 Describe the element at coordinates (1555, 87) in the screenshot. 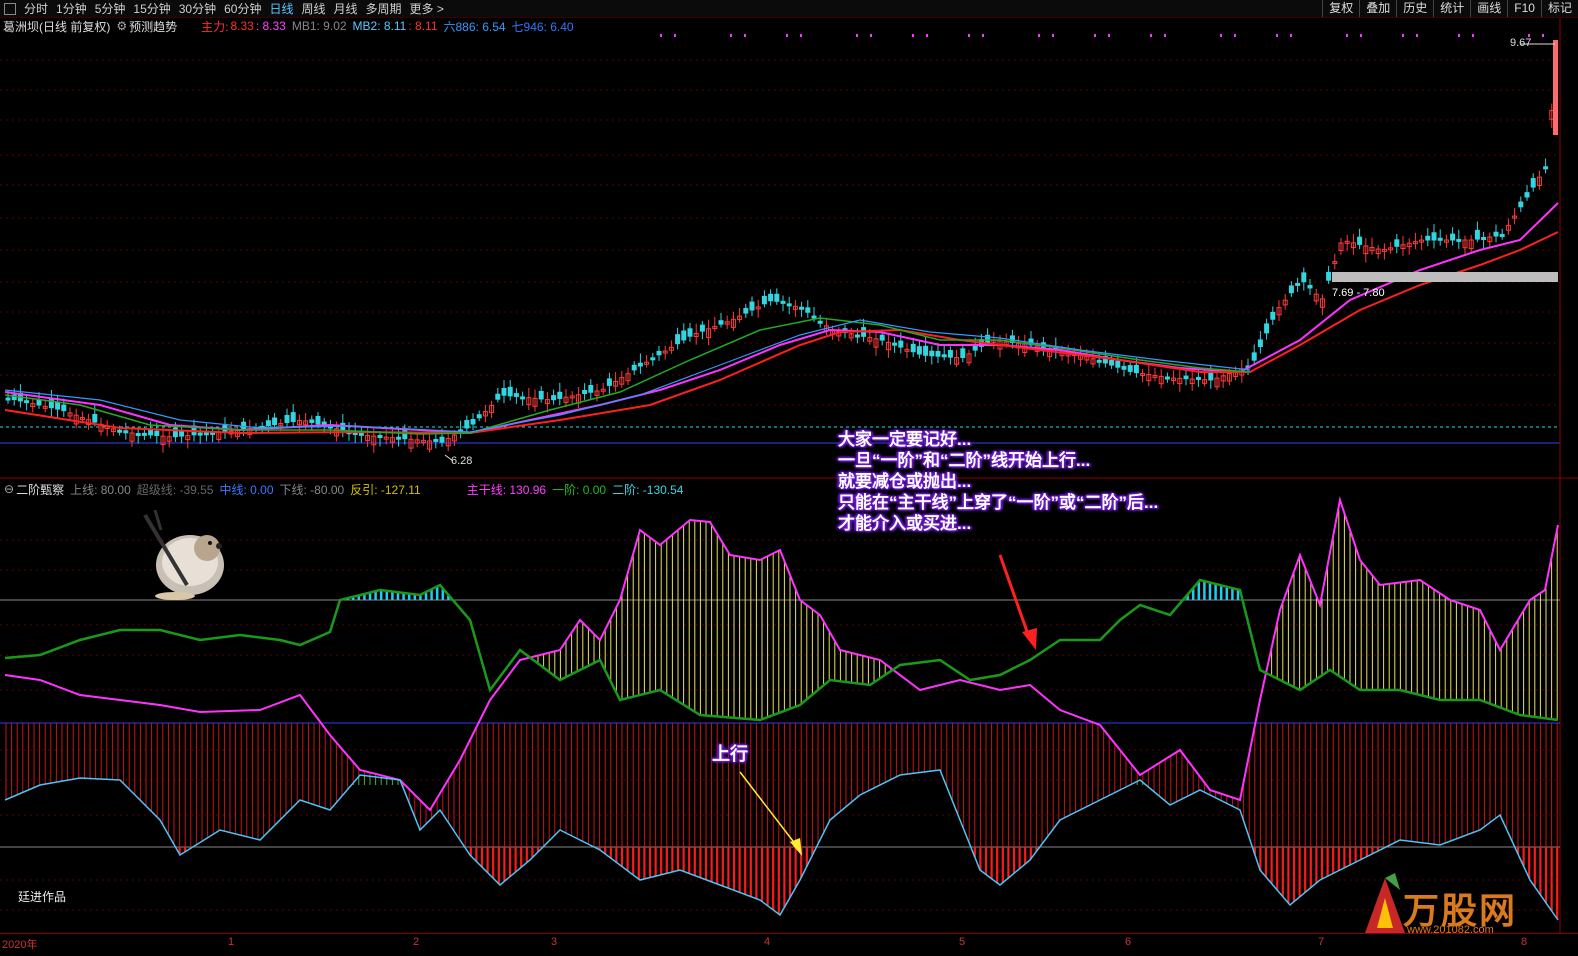

I see `limit-up-candle` at that location.